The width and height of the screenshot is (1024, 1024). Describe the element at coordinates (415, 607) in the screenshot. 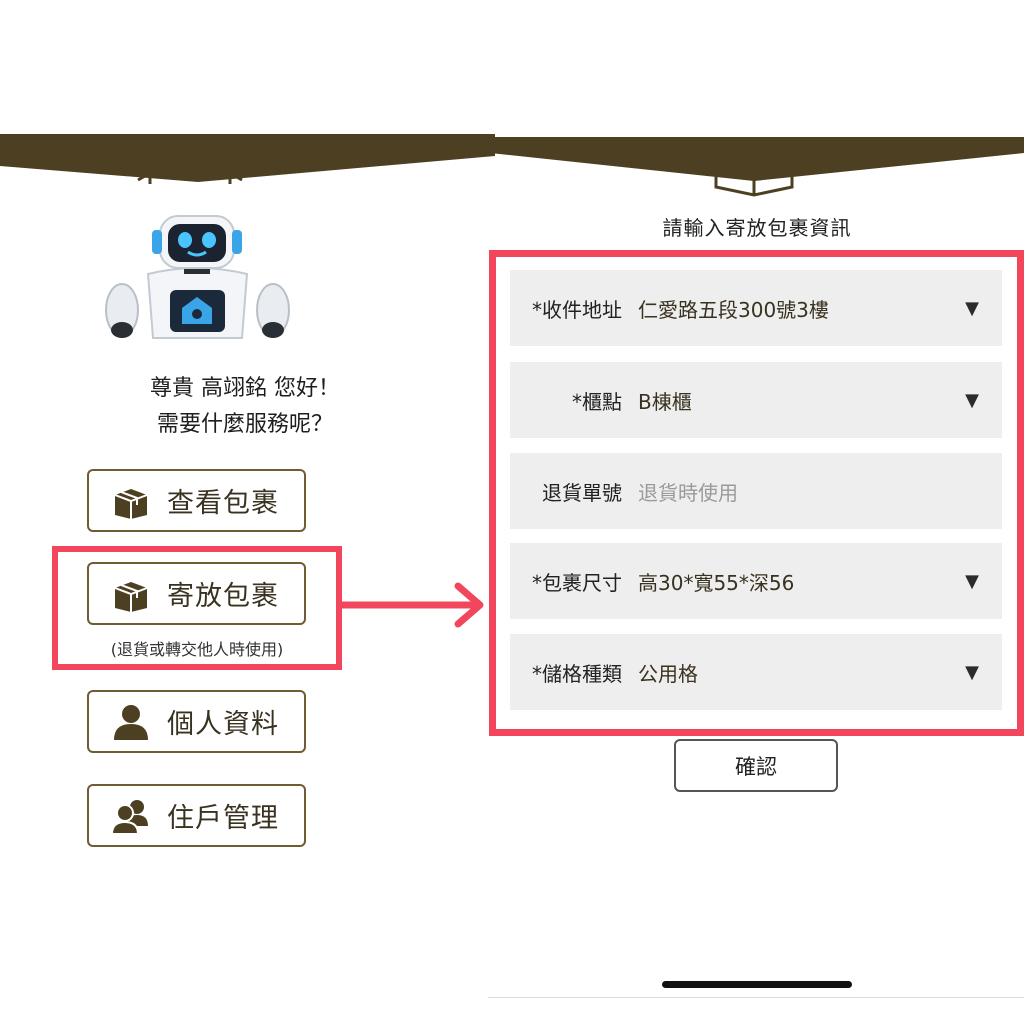

I see `arrow-right-icon` at that location.